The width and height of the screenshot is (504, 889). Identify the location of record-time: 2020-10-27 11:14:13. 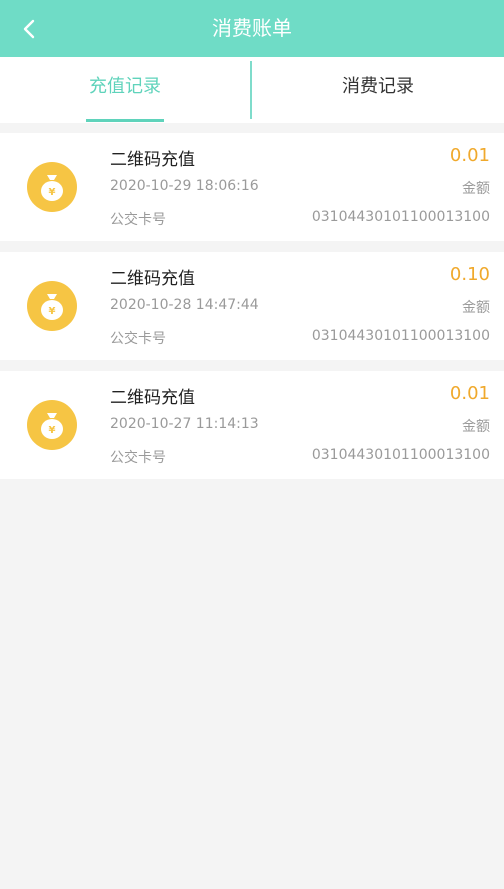
(184, 424).